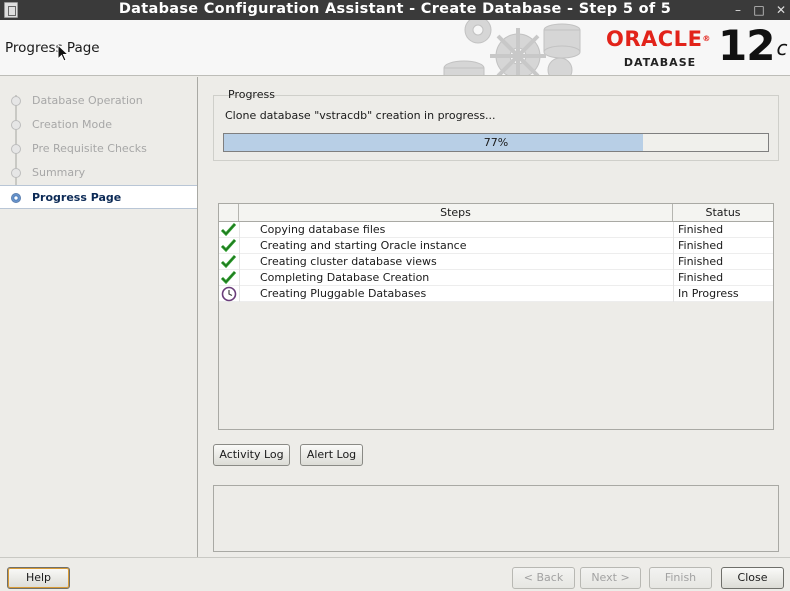  What do you see at coordinates (610, 578) in the screenshot?
I see `next-button: Next >` at bounding box center [610, 578].